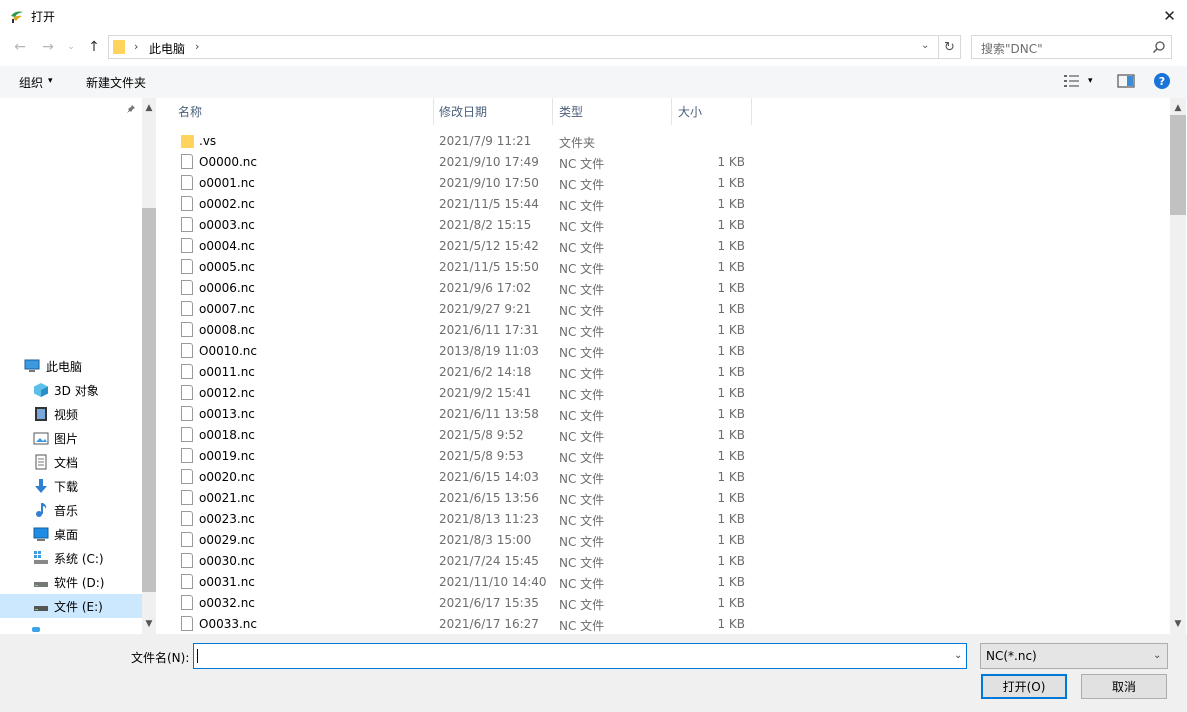  Describe the element at coordinates (227, 519) in the screenshot. I see `file-name: o0023.nc` at that location.